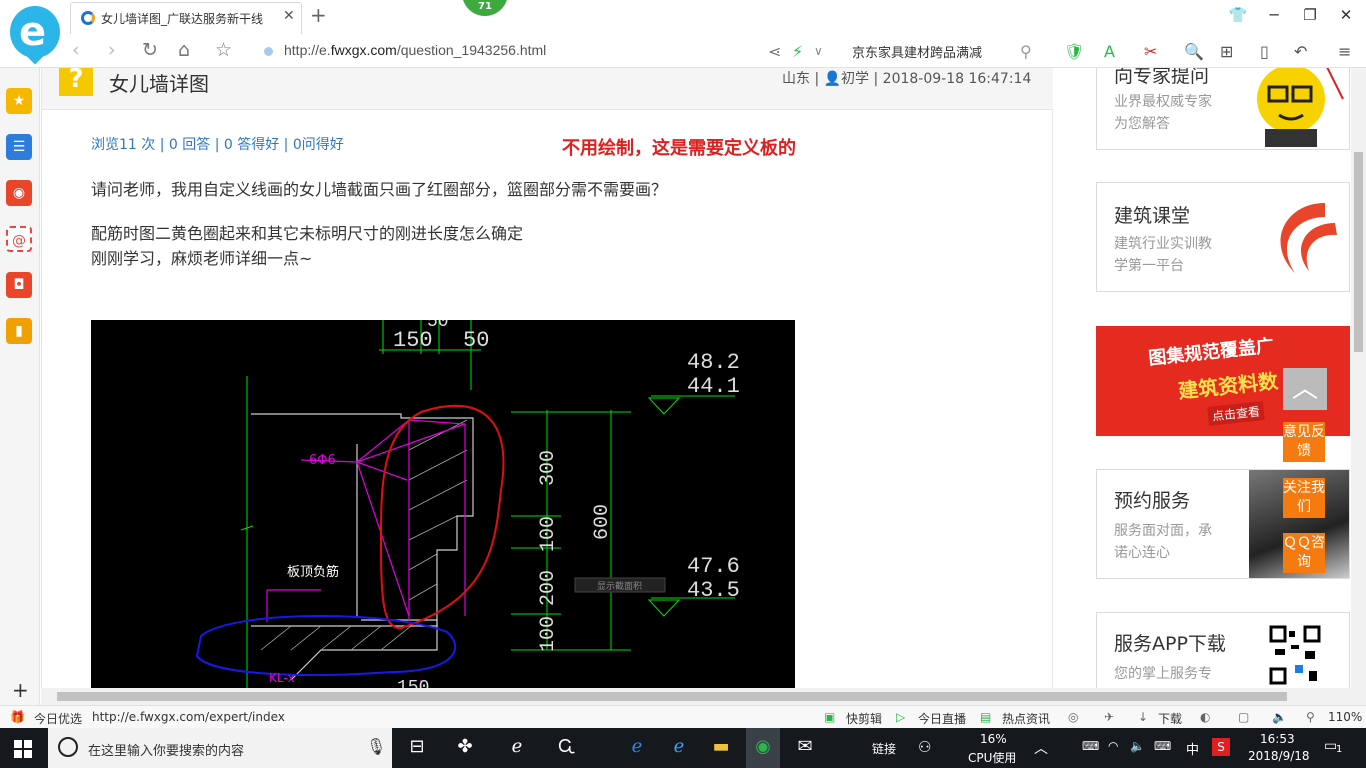 Image resolution: width=1366 pixels, height=768 pixels. Describe the element at coordinates (1223, 237) in the screenshot. I see `course-card: 建筑课堂 建筑行业实训教 学第一平台` at that location.